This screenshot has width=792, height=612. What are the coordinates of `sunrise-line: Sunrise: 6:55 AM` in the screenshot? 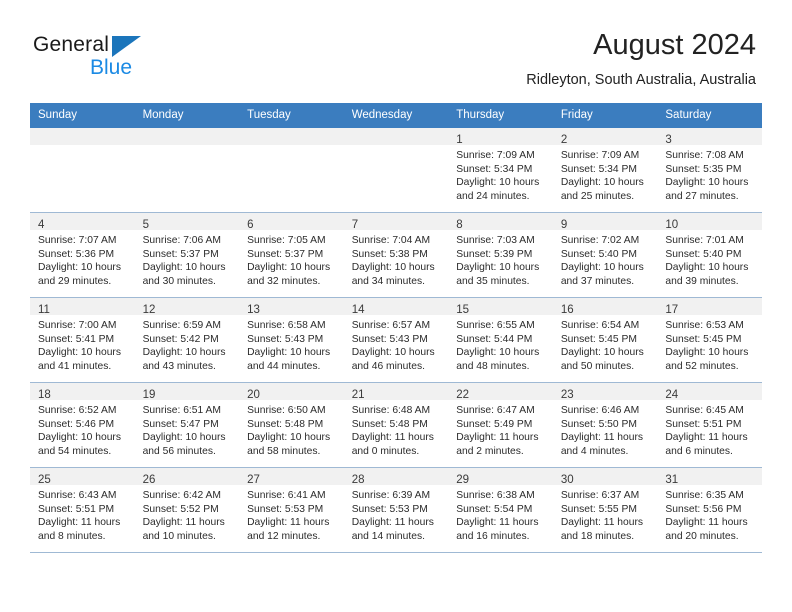 It's located at (495, 325).